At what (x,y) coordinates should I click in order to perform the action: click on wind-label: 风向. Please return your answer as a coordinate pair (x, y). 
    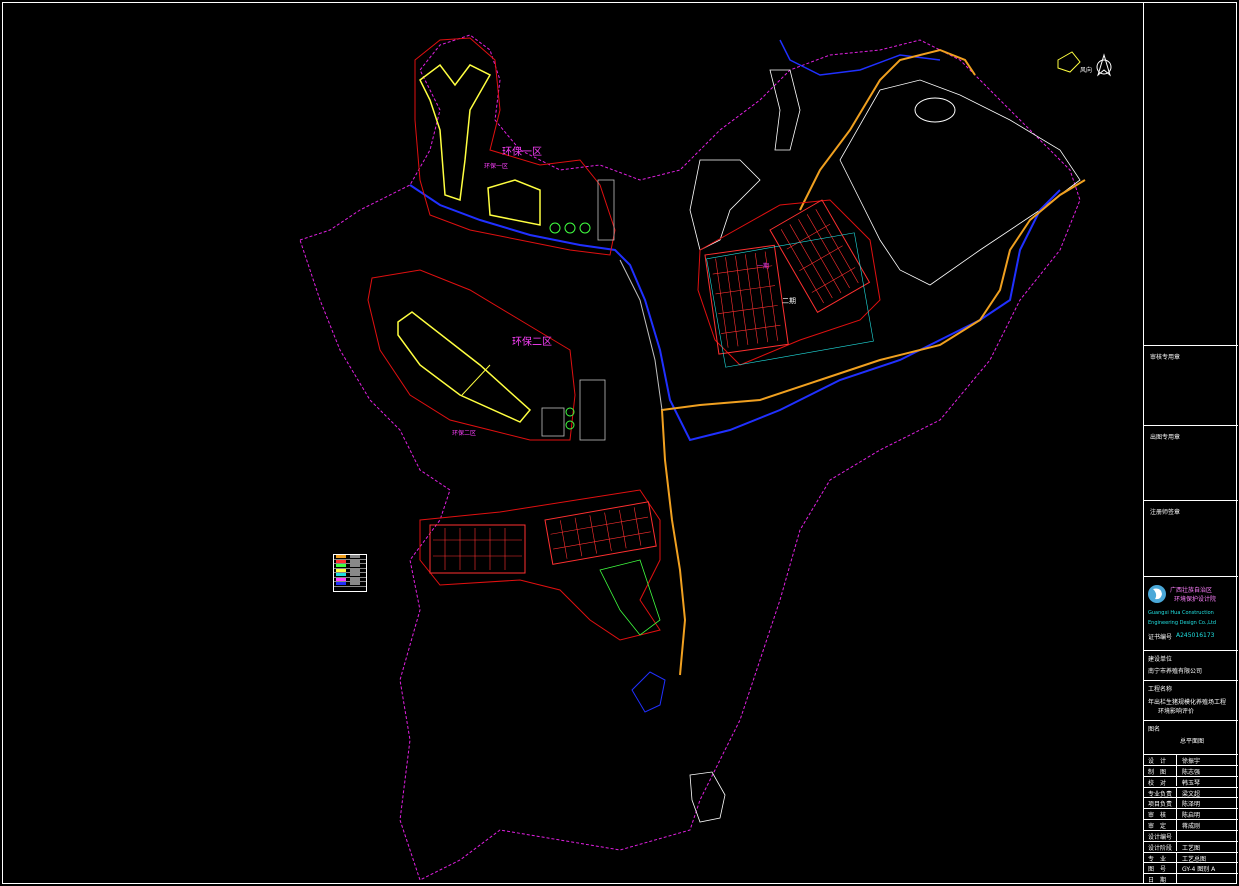
    Looking at the image, I should click on (1086, 70).